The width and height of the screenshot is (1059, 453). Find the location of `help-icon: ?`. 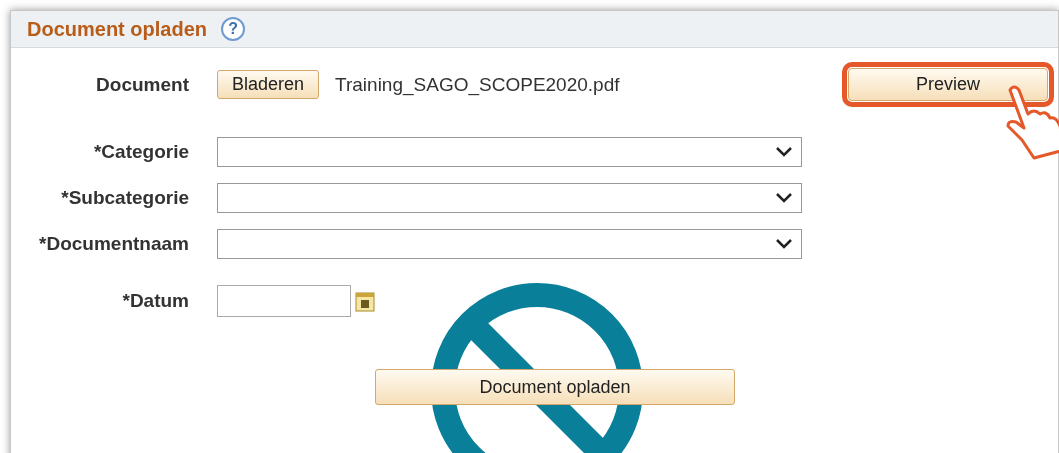

help-icon: ? is located at coordinates (233, 29).